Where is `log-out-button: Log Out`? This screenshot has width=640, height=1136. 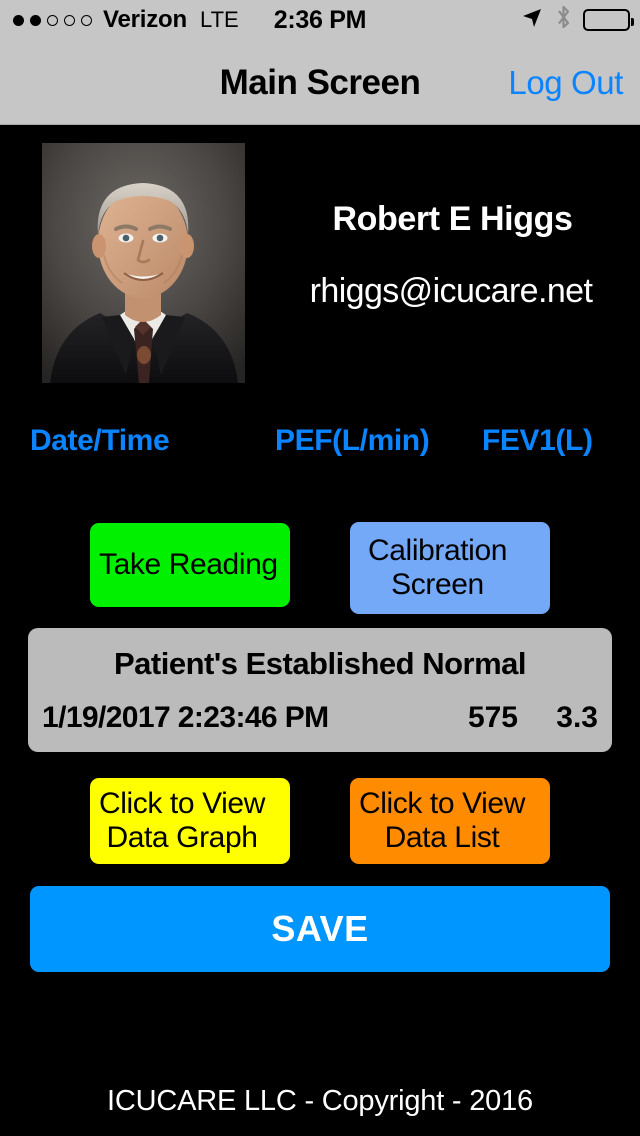
log-out-button: Log Out is located at coordinates (565, 82).